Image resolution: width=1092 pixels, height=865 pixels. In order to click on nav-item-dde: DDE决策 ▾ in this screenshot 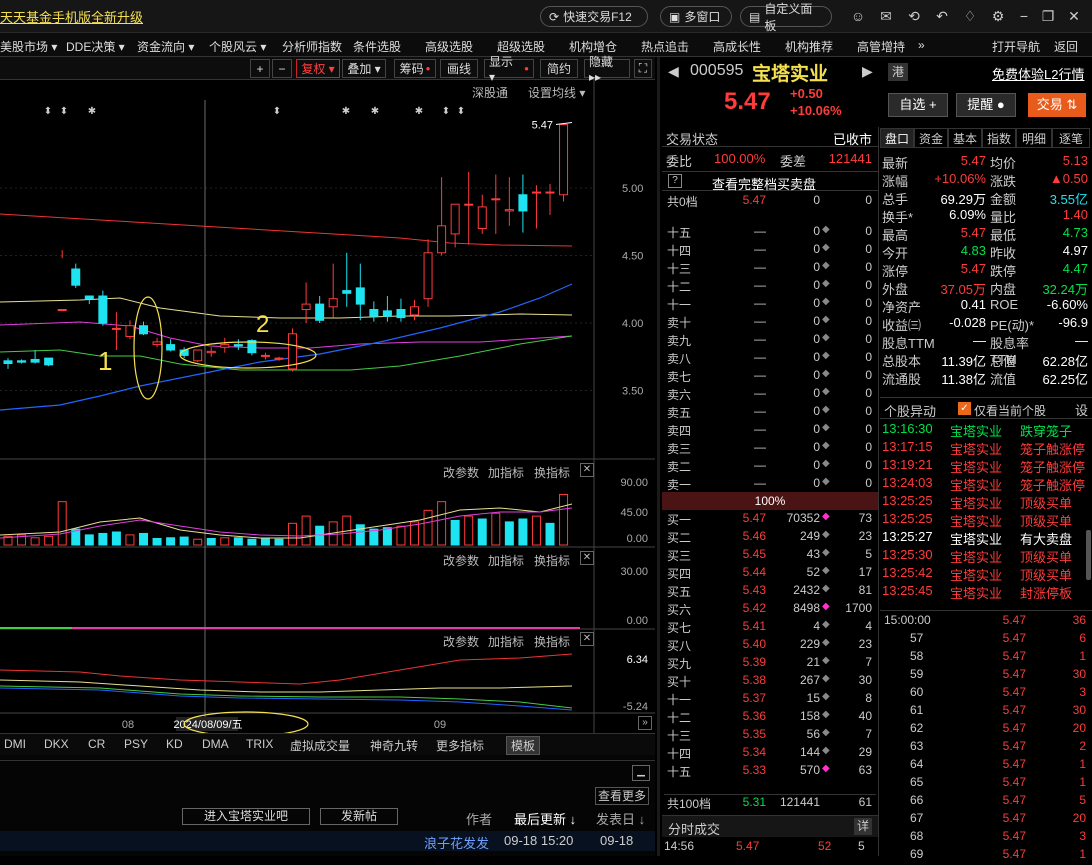, I will do `click(95, 46)`.